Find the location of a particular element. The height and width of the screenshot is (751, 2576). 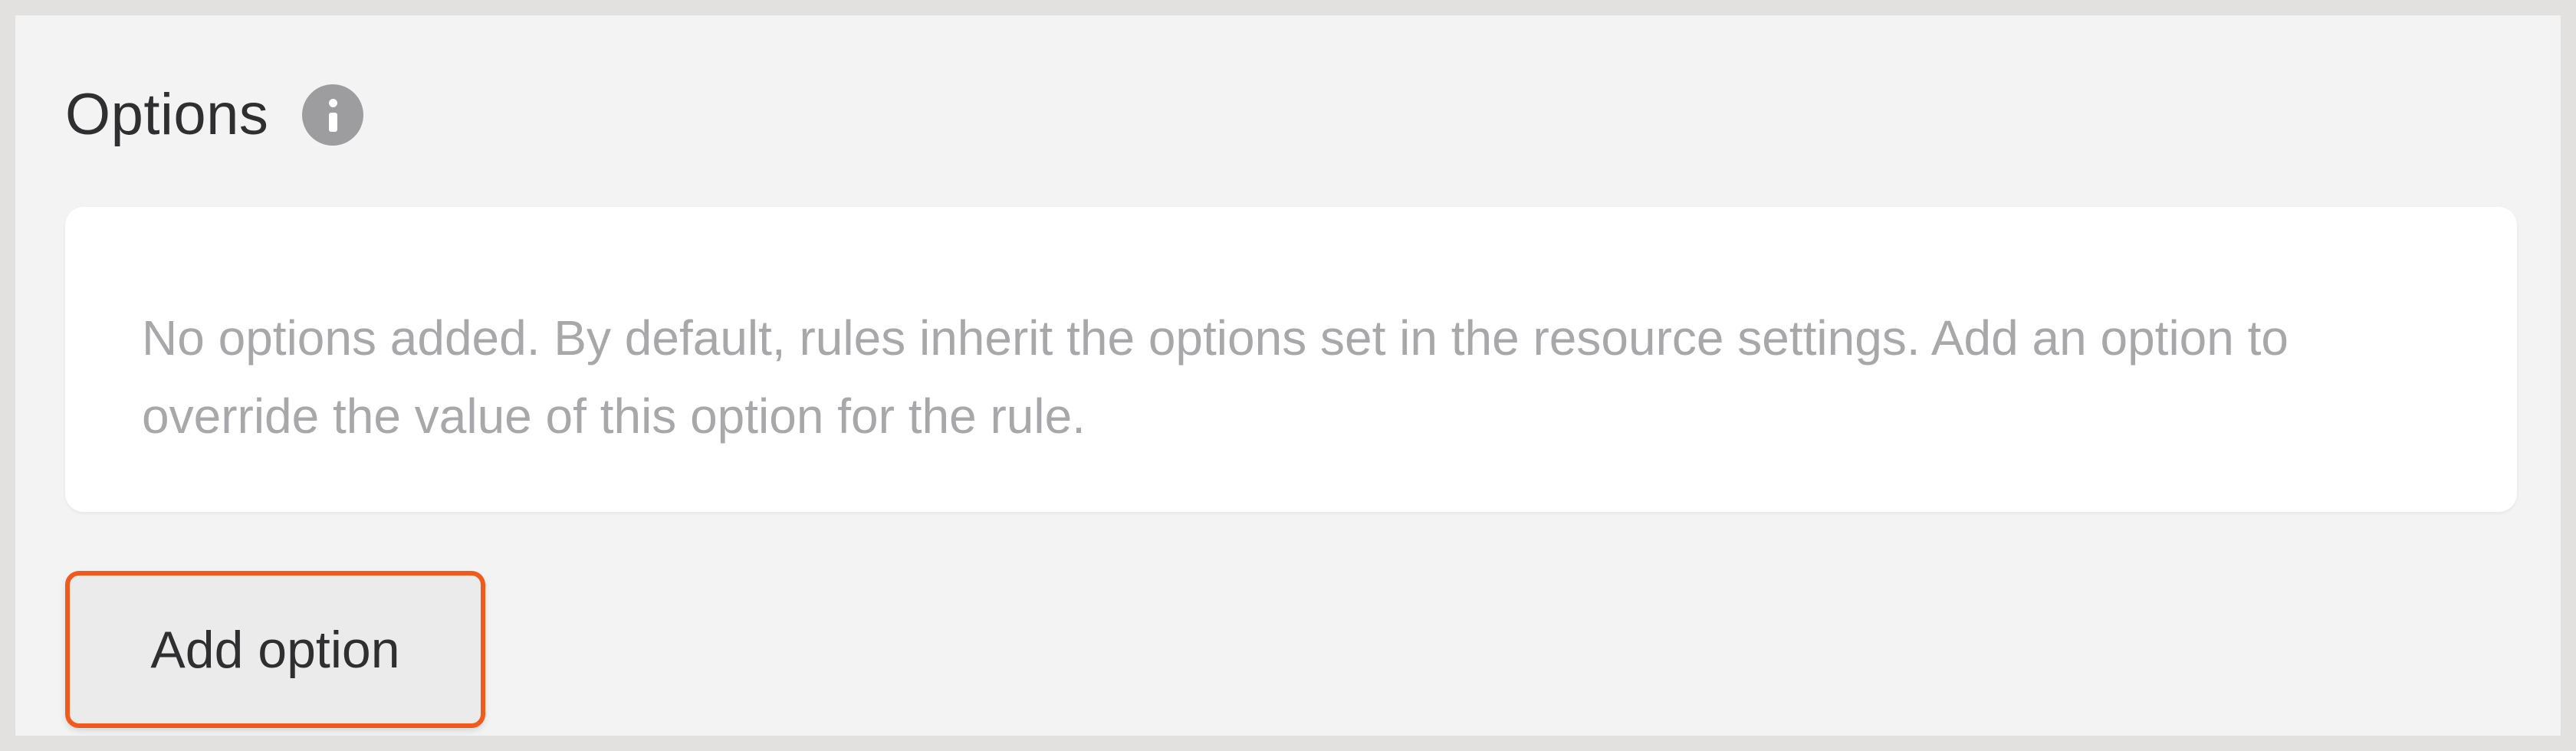

add-option-button: Add option is located at coordinates (275, 649).